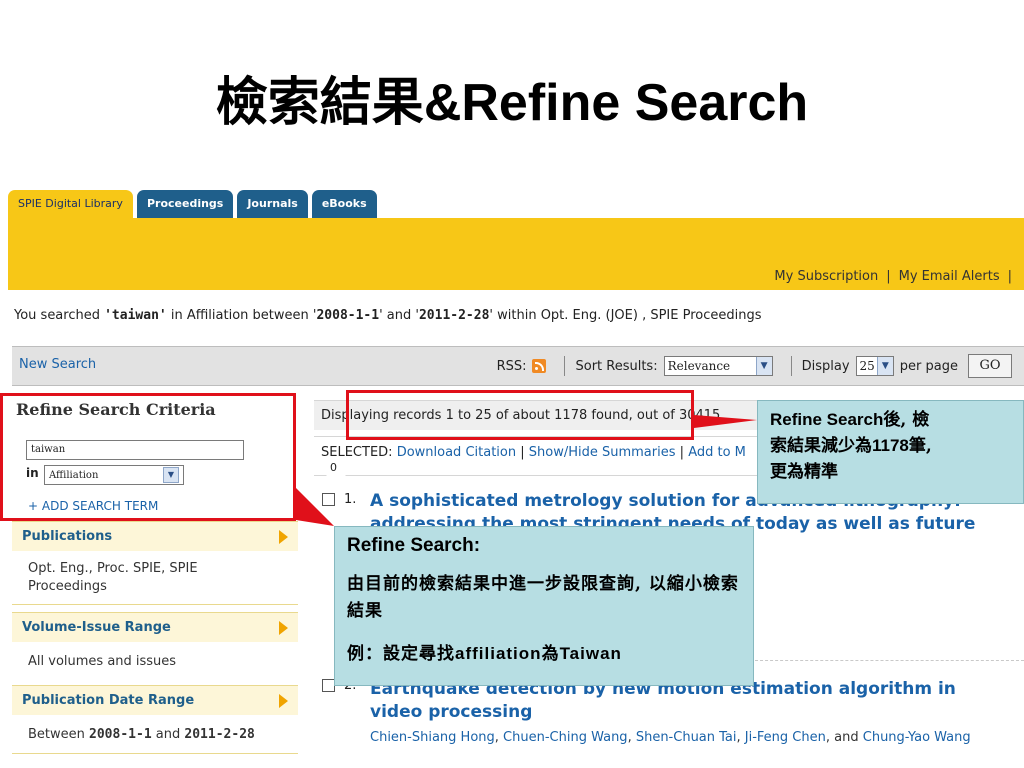 Image resolution: width=1024 pixels, height=768 pixels. Describe the element at coordinates (401, 654) in the screenshot. I see `callout-2-example-zh: 例：設定尋找` at that location.